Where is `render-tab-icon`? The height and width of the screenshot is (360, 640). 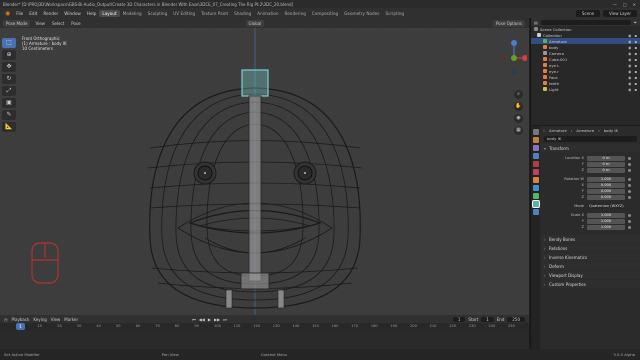 render-tab-icon is located at coordinates (535, 140).